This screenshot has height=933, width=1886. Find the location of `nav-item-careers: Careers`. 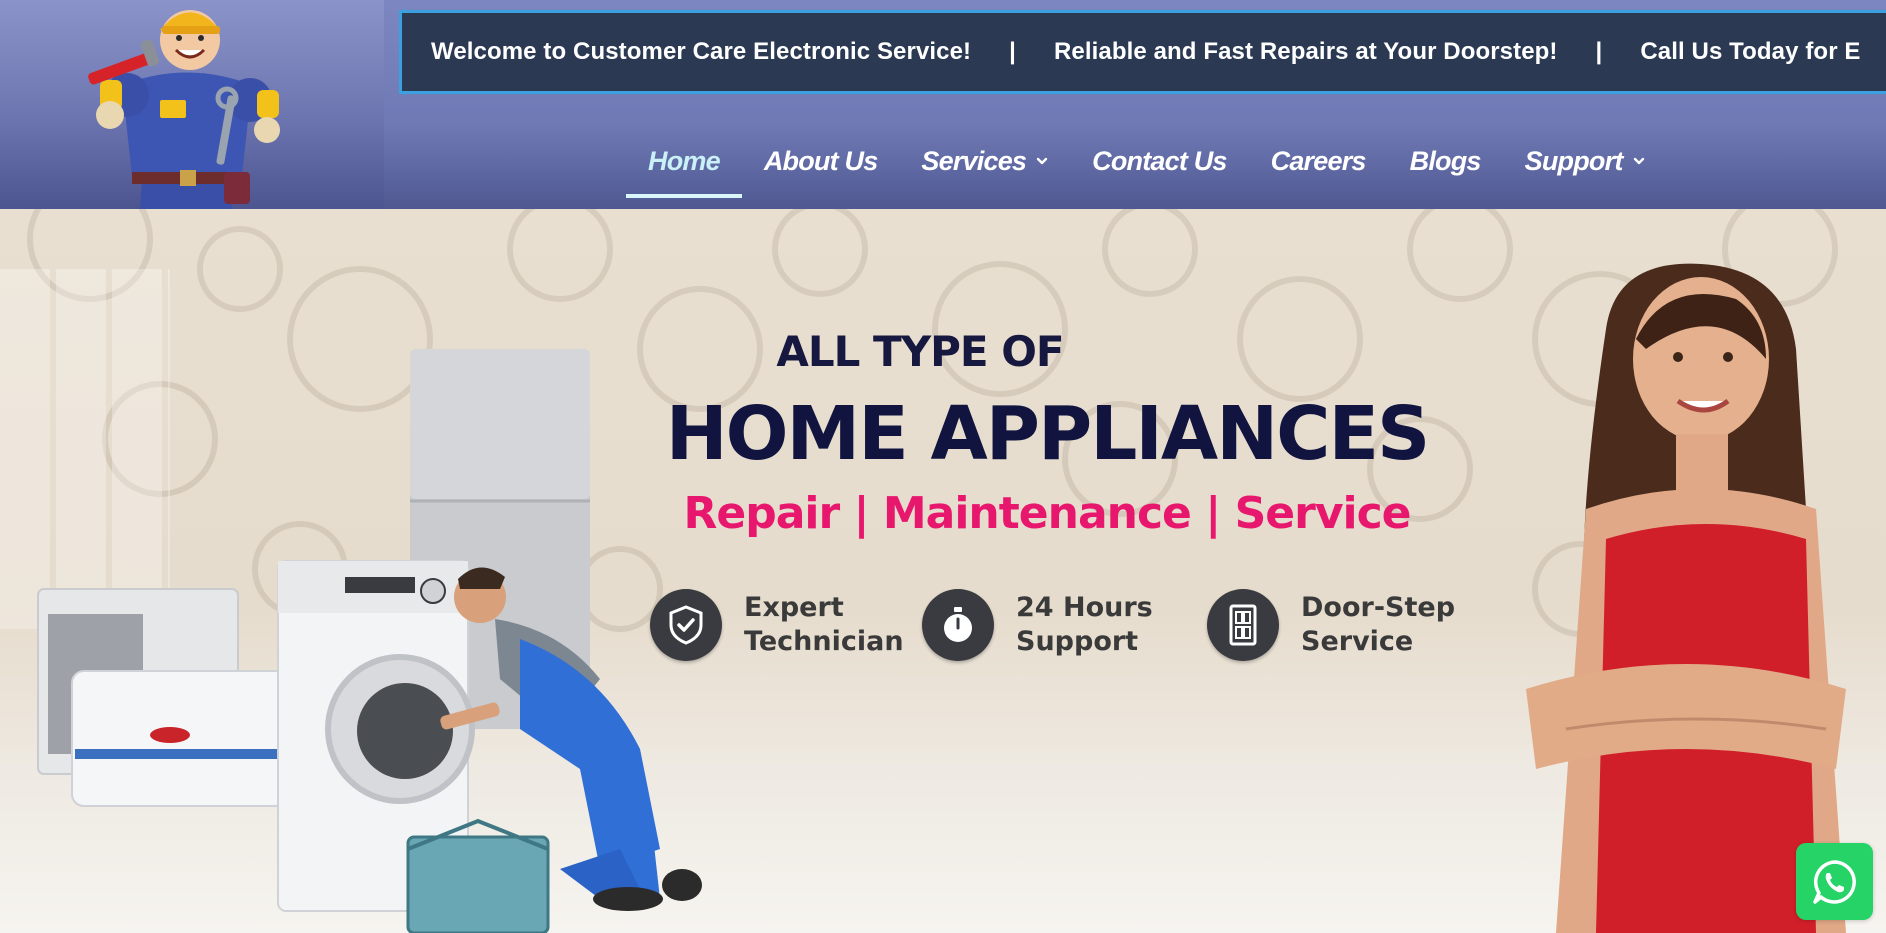

nav-item-careers: Careers is located at coordinates (1318, 161).